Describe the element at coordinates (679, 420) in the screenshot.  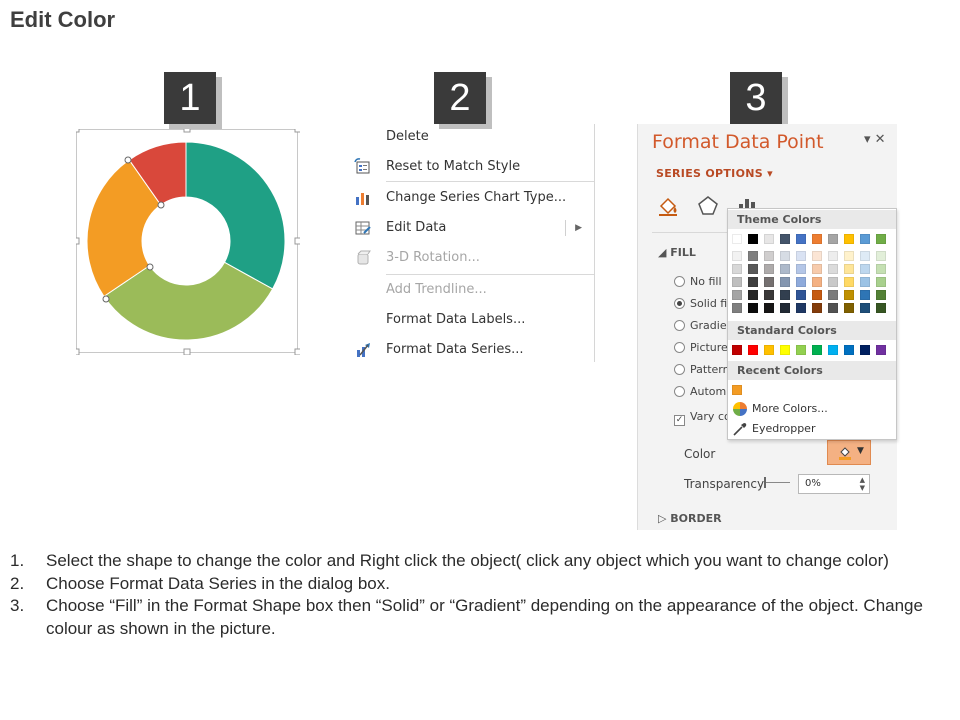
I see `checkmark-icon: ✓` at that location.